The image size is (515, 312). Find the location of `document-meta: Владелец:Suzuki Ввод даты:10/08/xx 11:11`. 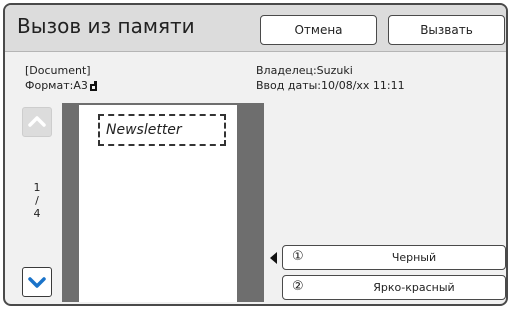

document-meta: Владелец:Suzuki Ввод даты:10/08/xx 11:11 is located at coordinates (330, 78).